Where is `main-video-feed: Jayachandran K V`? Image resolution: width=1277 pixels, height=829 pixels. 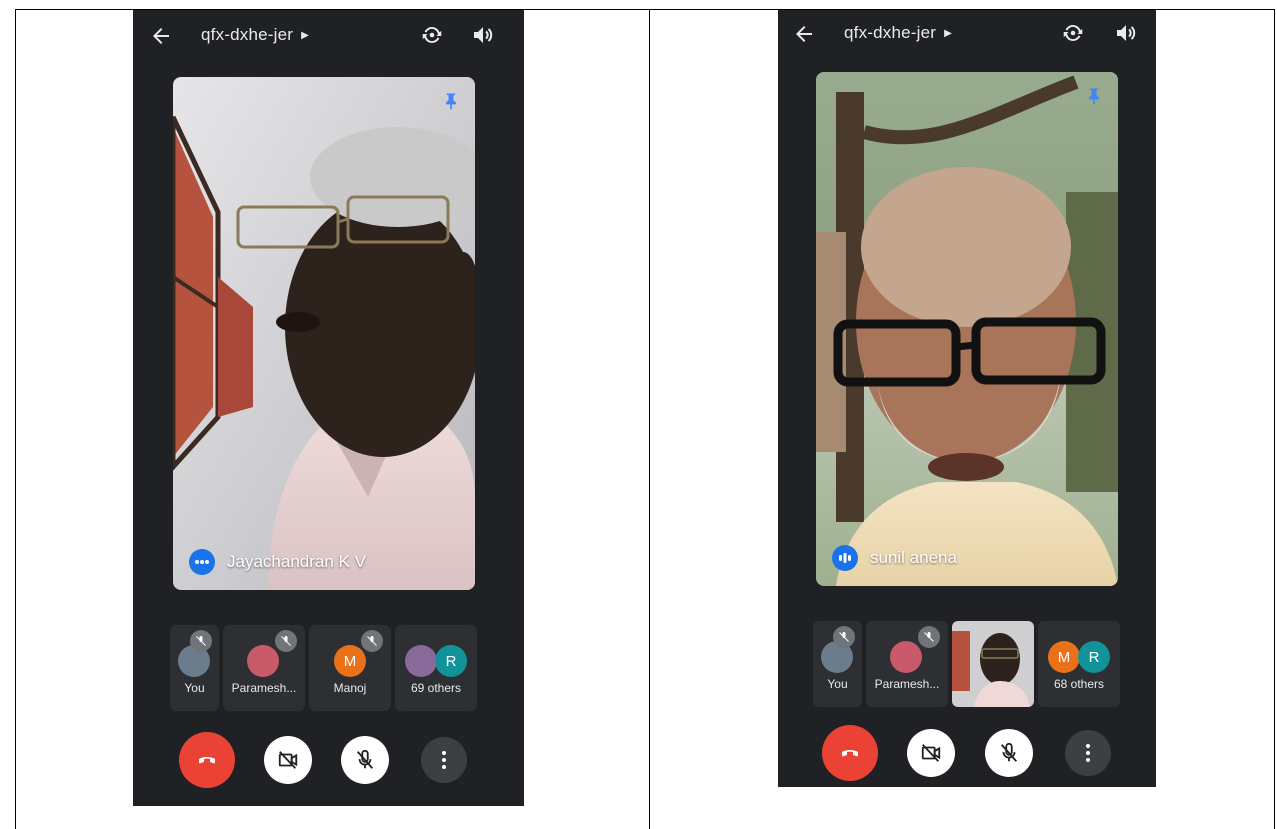
main-video-feed: Jayachandran K V is located at coordinates (324, 333).